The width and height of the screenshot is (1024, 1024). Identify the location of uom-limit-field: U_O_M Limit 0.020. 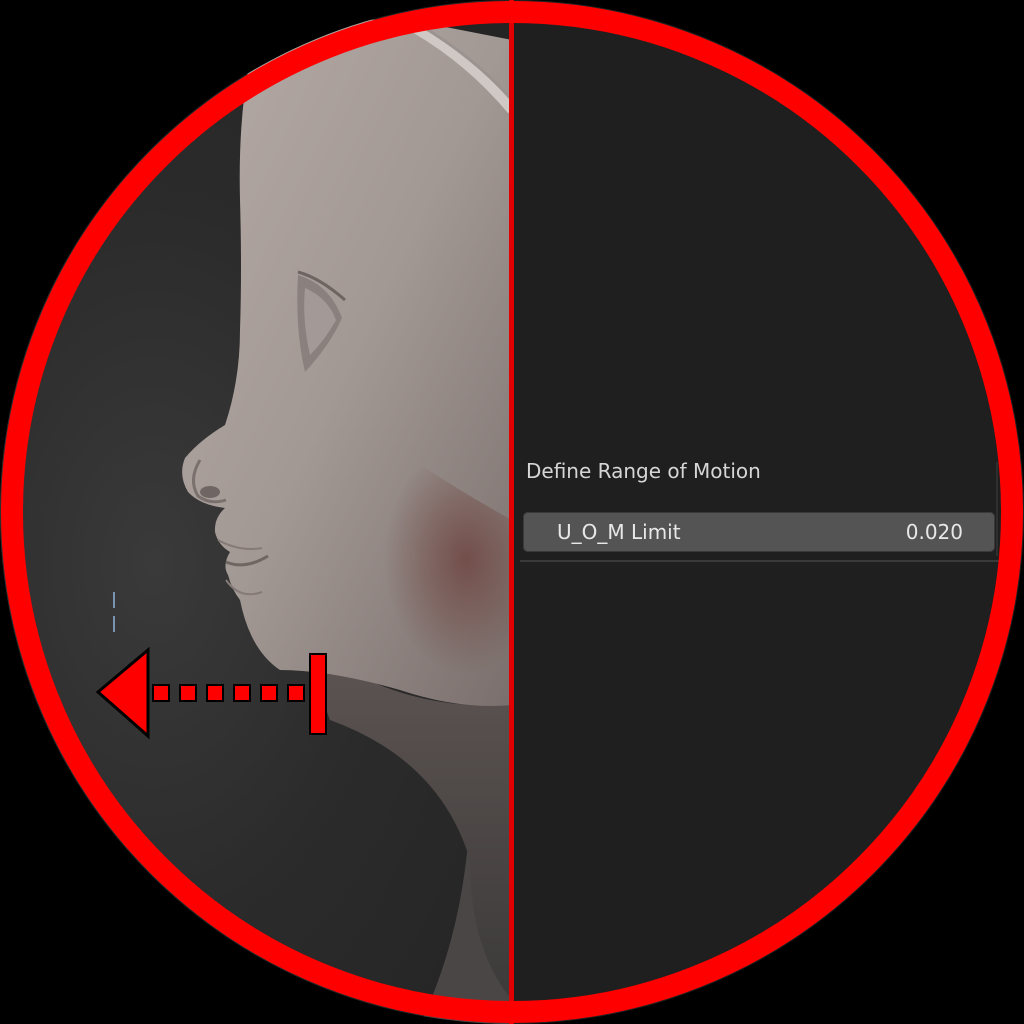
(759, 532).